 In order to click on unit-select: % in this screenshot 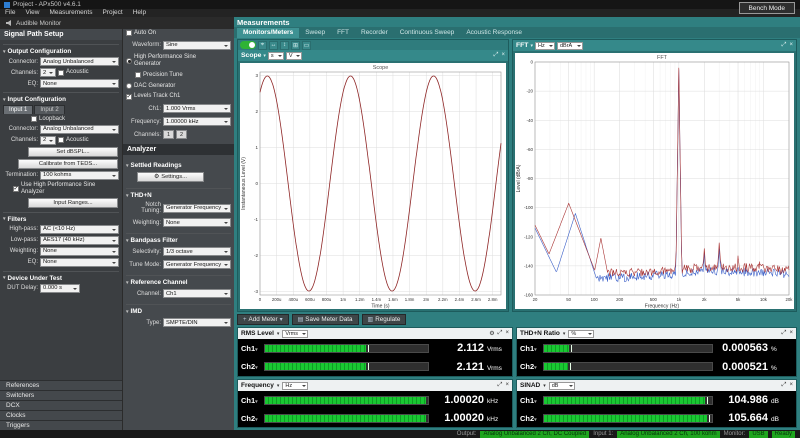, I will do `click(581, 333)`.